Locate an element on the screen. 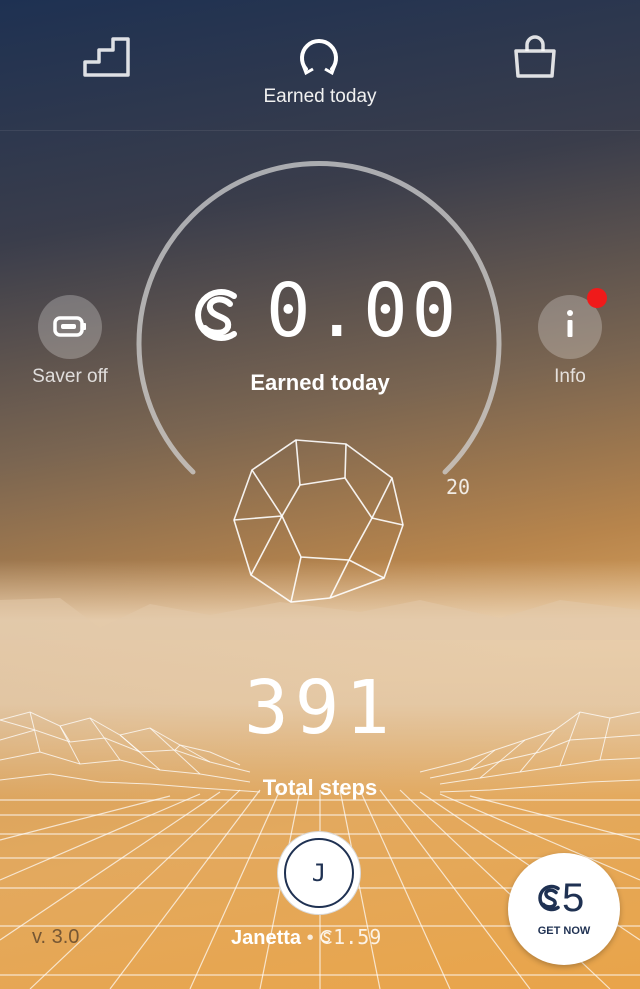 This screenshot has height=989, width=640. saver-button is located at coordinates (70, 327).